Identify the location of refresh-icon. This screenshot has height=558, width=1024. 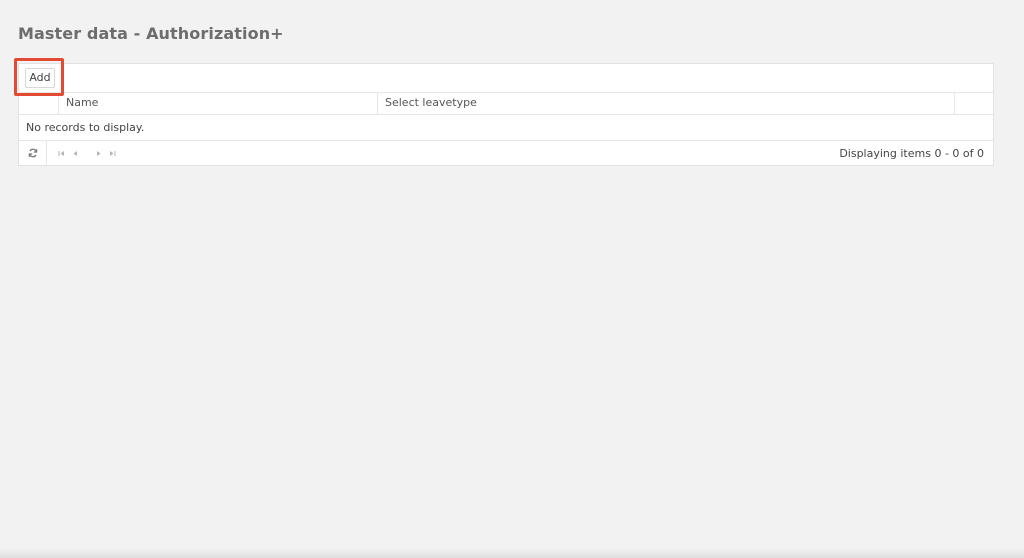
(32, 153).